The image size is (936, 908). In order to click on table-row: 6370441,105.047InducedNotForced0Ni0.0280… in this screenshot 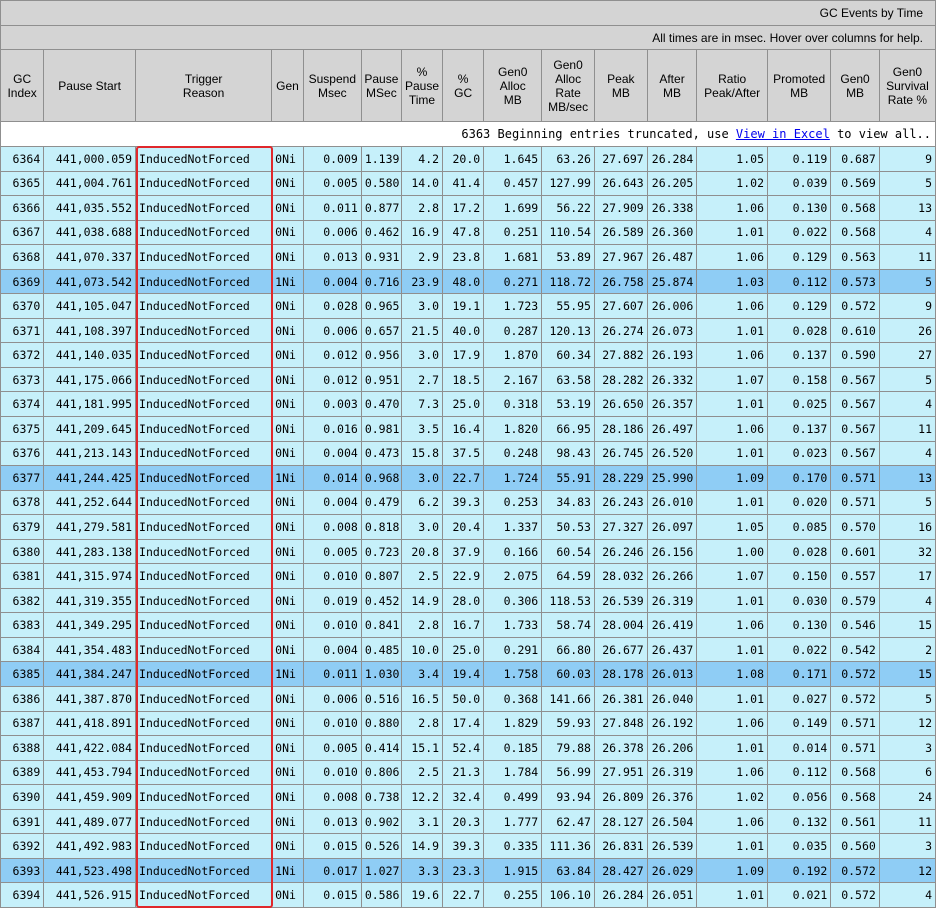, I will do `click(468, 306)`.